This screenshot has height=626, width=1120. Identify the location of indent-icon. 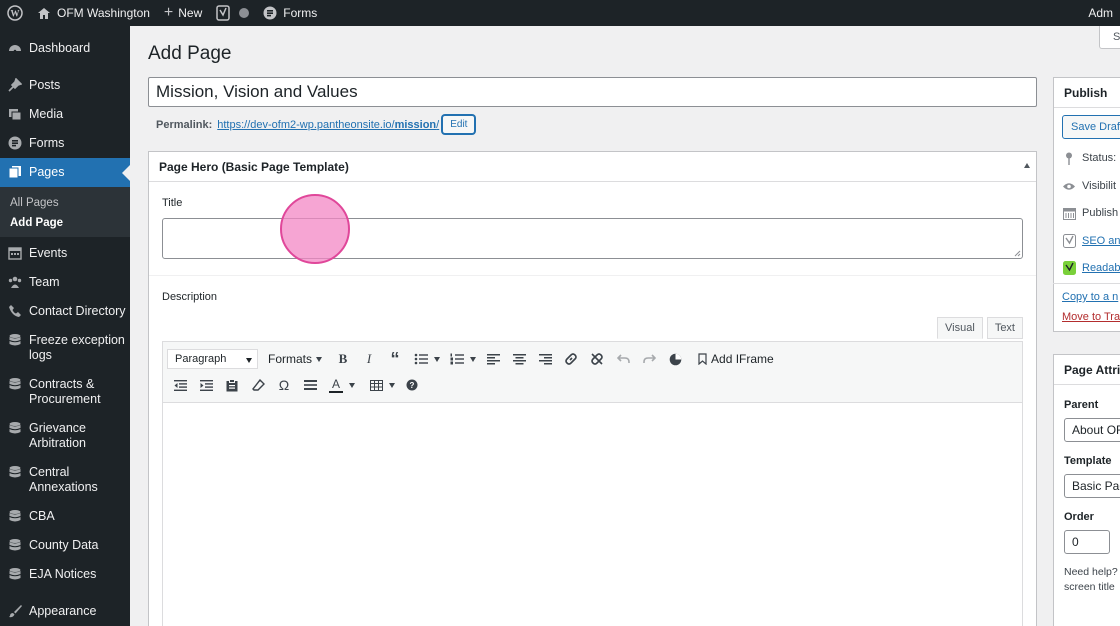
(206, 385).